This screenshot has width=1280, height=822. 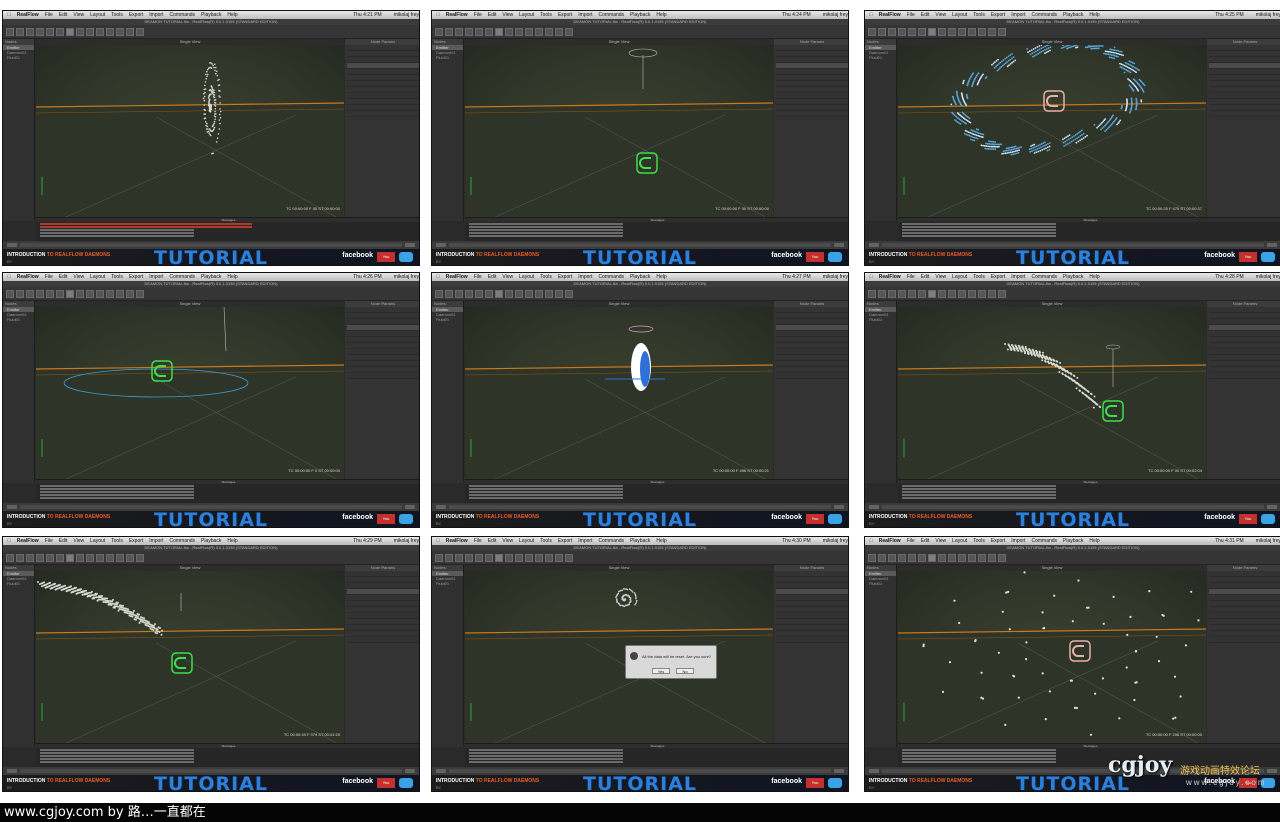 I want to click on menu-user: mikolaj frey, so click(x=835, y=277).